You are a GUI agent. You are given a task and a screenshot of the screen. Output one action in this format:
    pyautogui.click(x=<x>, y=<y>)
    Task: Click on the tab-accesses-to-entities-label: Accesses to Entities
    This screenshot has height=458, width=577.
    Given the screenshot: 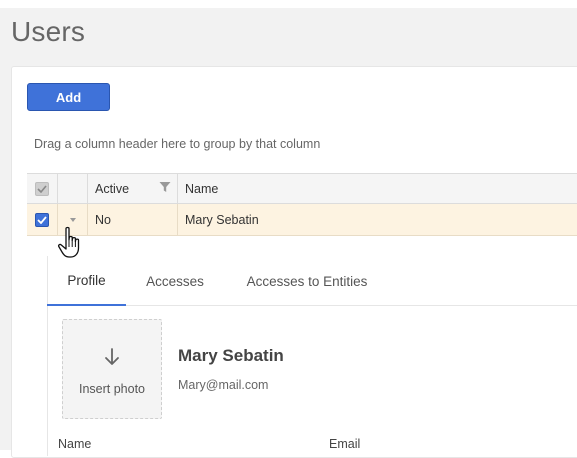 What is the action you would take?
    pyautogui.click(x=307, y=281)
    